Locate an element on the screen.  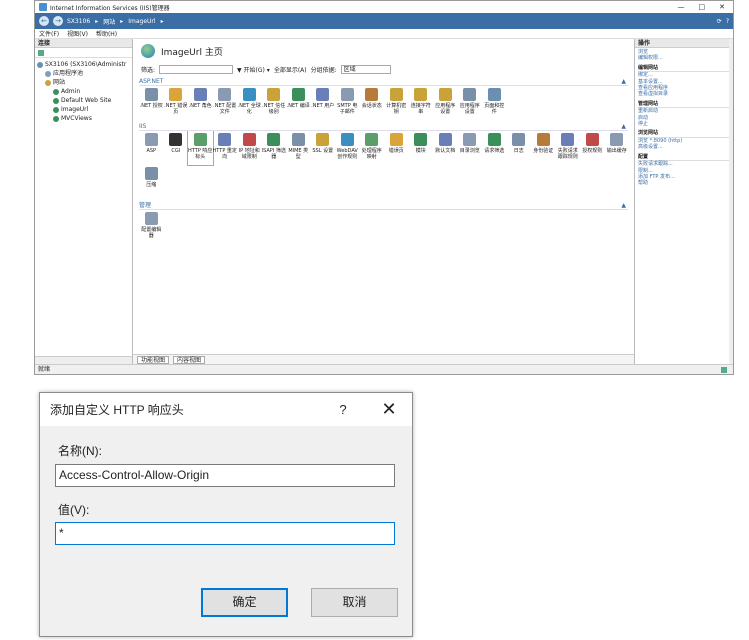
feature-label: 会话状态 is located at coordinates (371, 106).